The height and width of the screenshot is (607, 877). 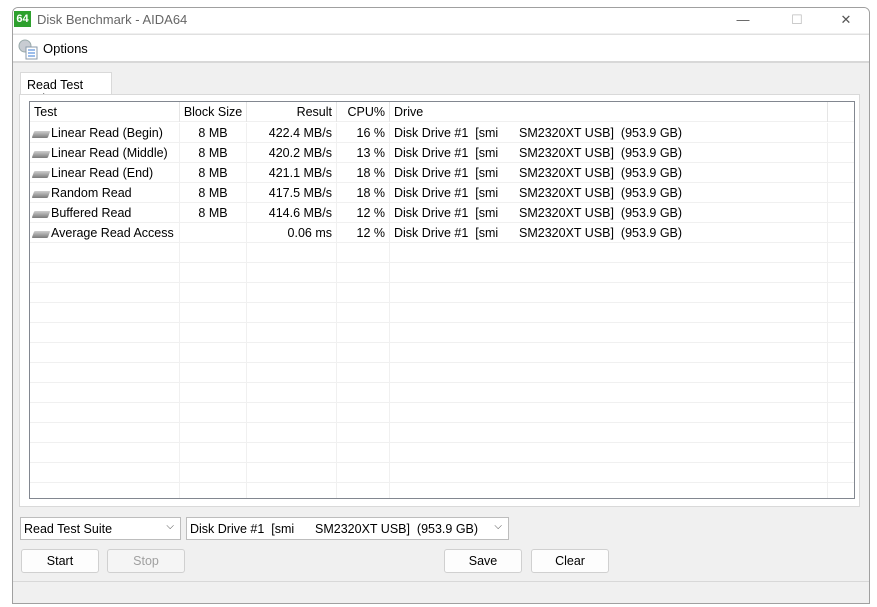 What do you see at coordinates (841, 112) in the screenshot?
I see `header-extra` at bounding box center [841, 112].